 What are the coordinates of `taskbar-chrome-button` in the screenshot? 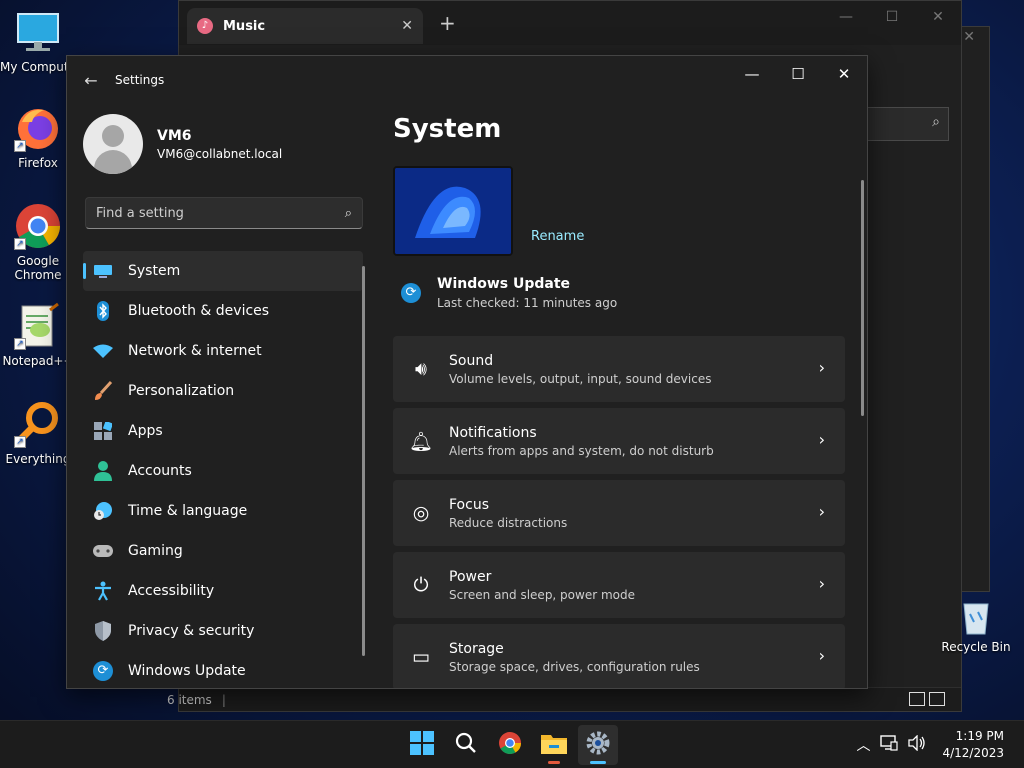 It's located at (510, 745).